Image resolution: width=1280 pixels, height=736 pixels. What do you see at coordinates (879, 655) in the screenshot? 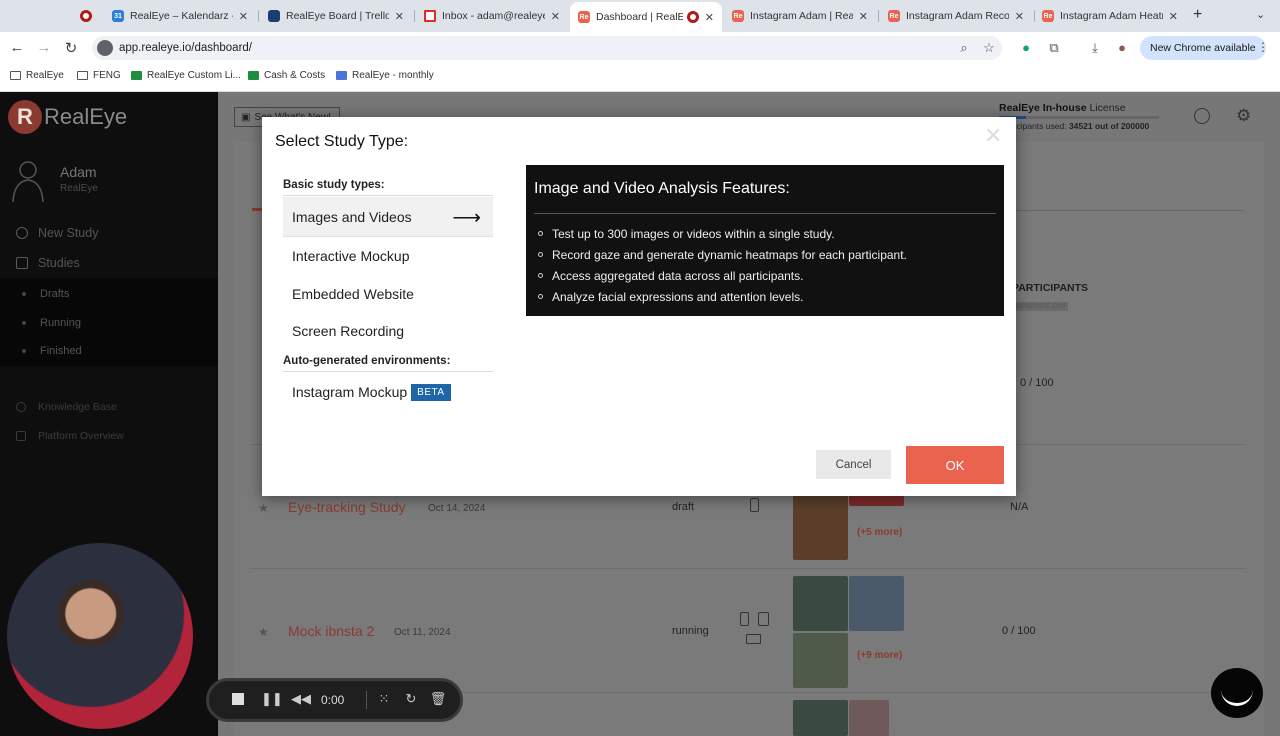
I see `more-images-link: (+9 more)` at bounding box center [879, 655].